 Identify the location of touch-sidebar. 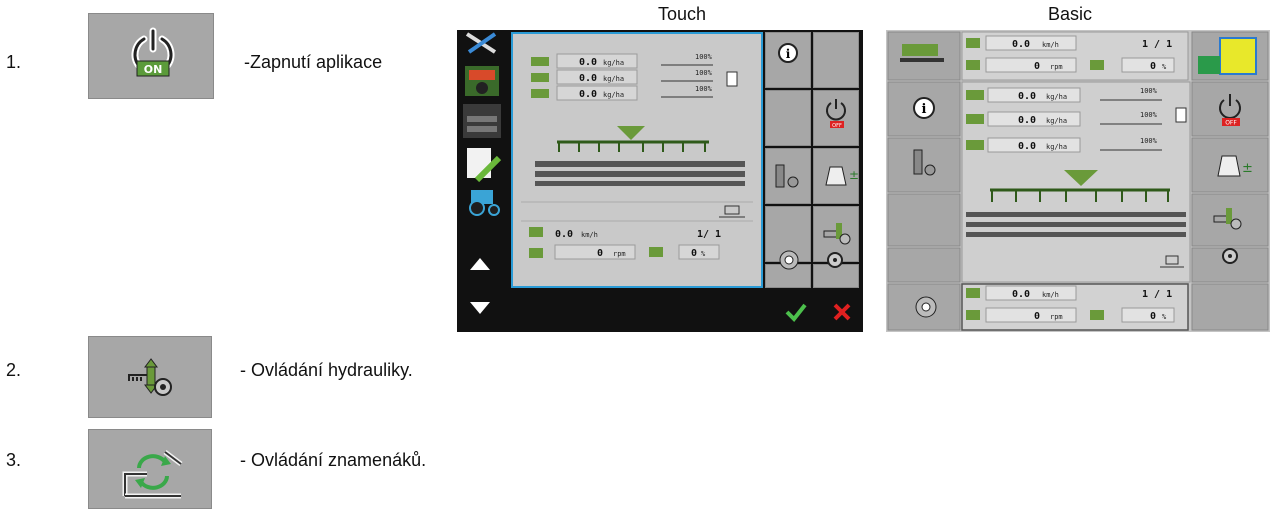
(482, 160).